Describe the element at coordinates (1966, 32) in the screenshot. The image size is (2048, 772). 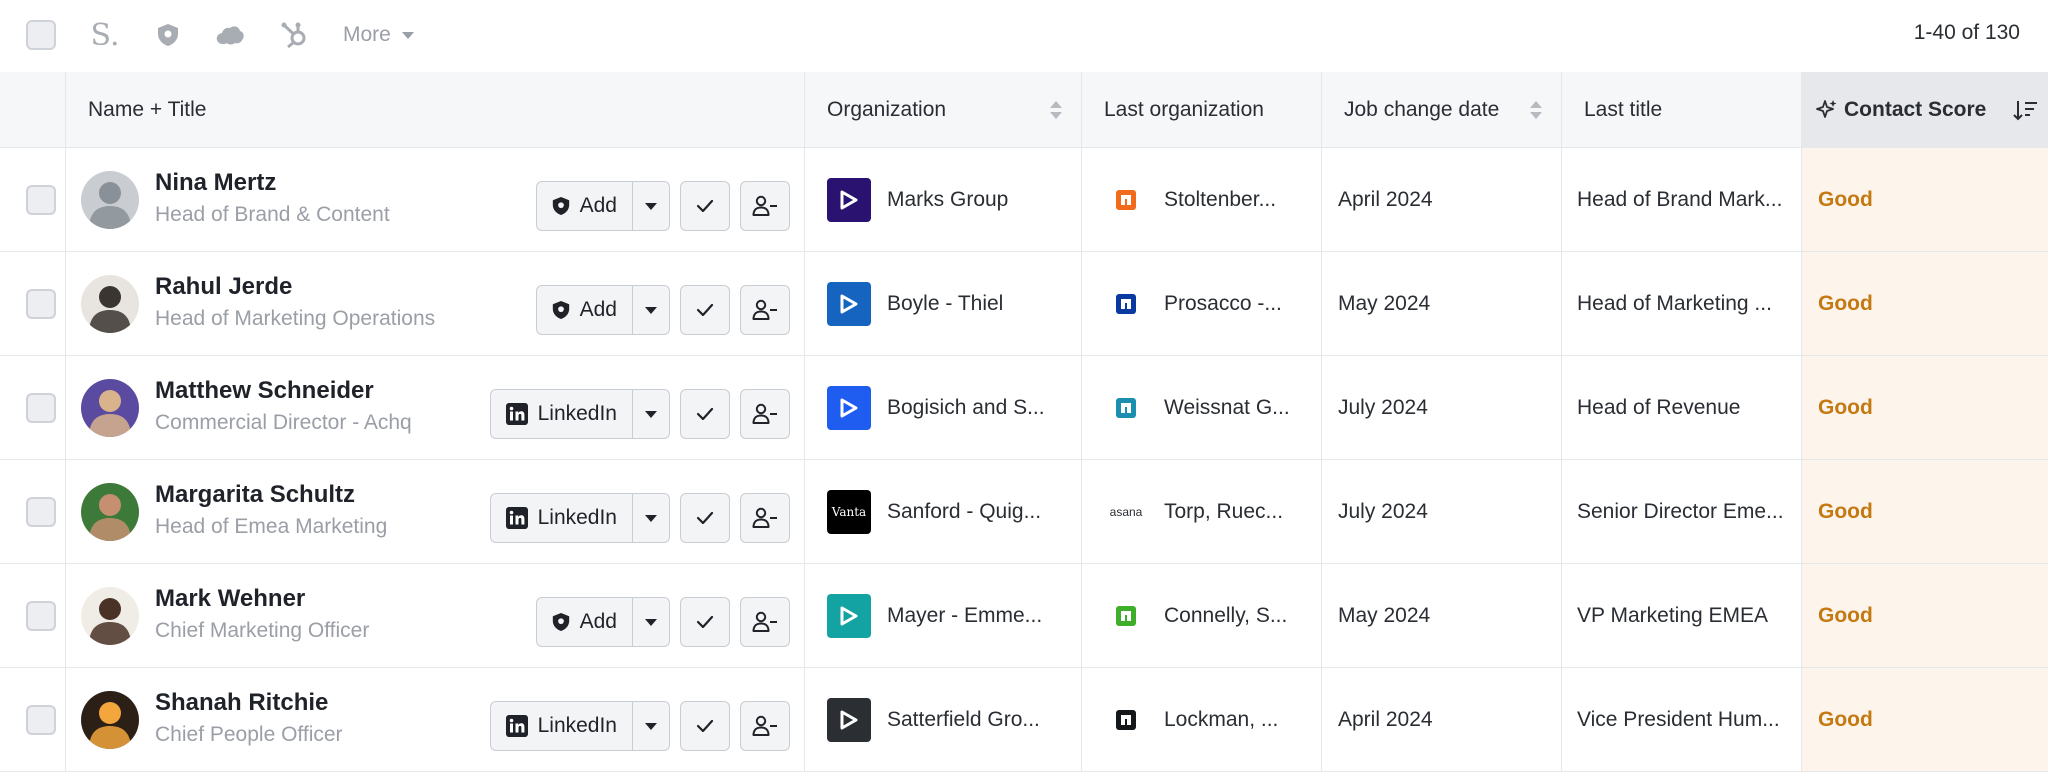
I see `pagination-label: 1-40 of 130` at that location.